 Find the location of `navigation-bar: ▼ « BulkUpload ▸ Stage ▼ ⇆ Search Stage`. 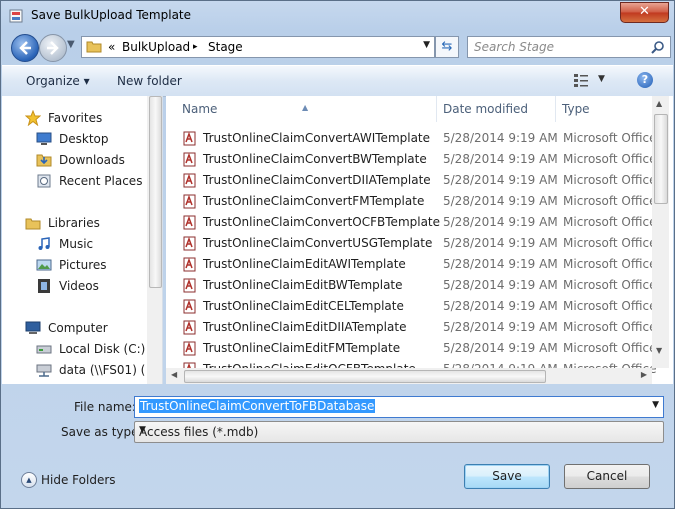

navigation-bar: ▼ « BulkUpload ▸ Stage ▼ ⇆ Search Stage is located at coordinates (339, 47).